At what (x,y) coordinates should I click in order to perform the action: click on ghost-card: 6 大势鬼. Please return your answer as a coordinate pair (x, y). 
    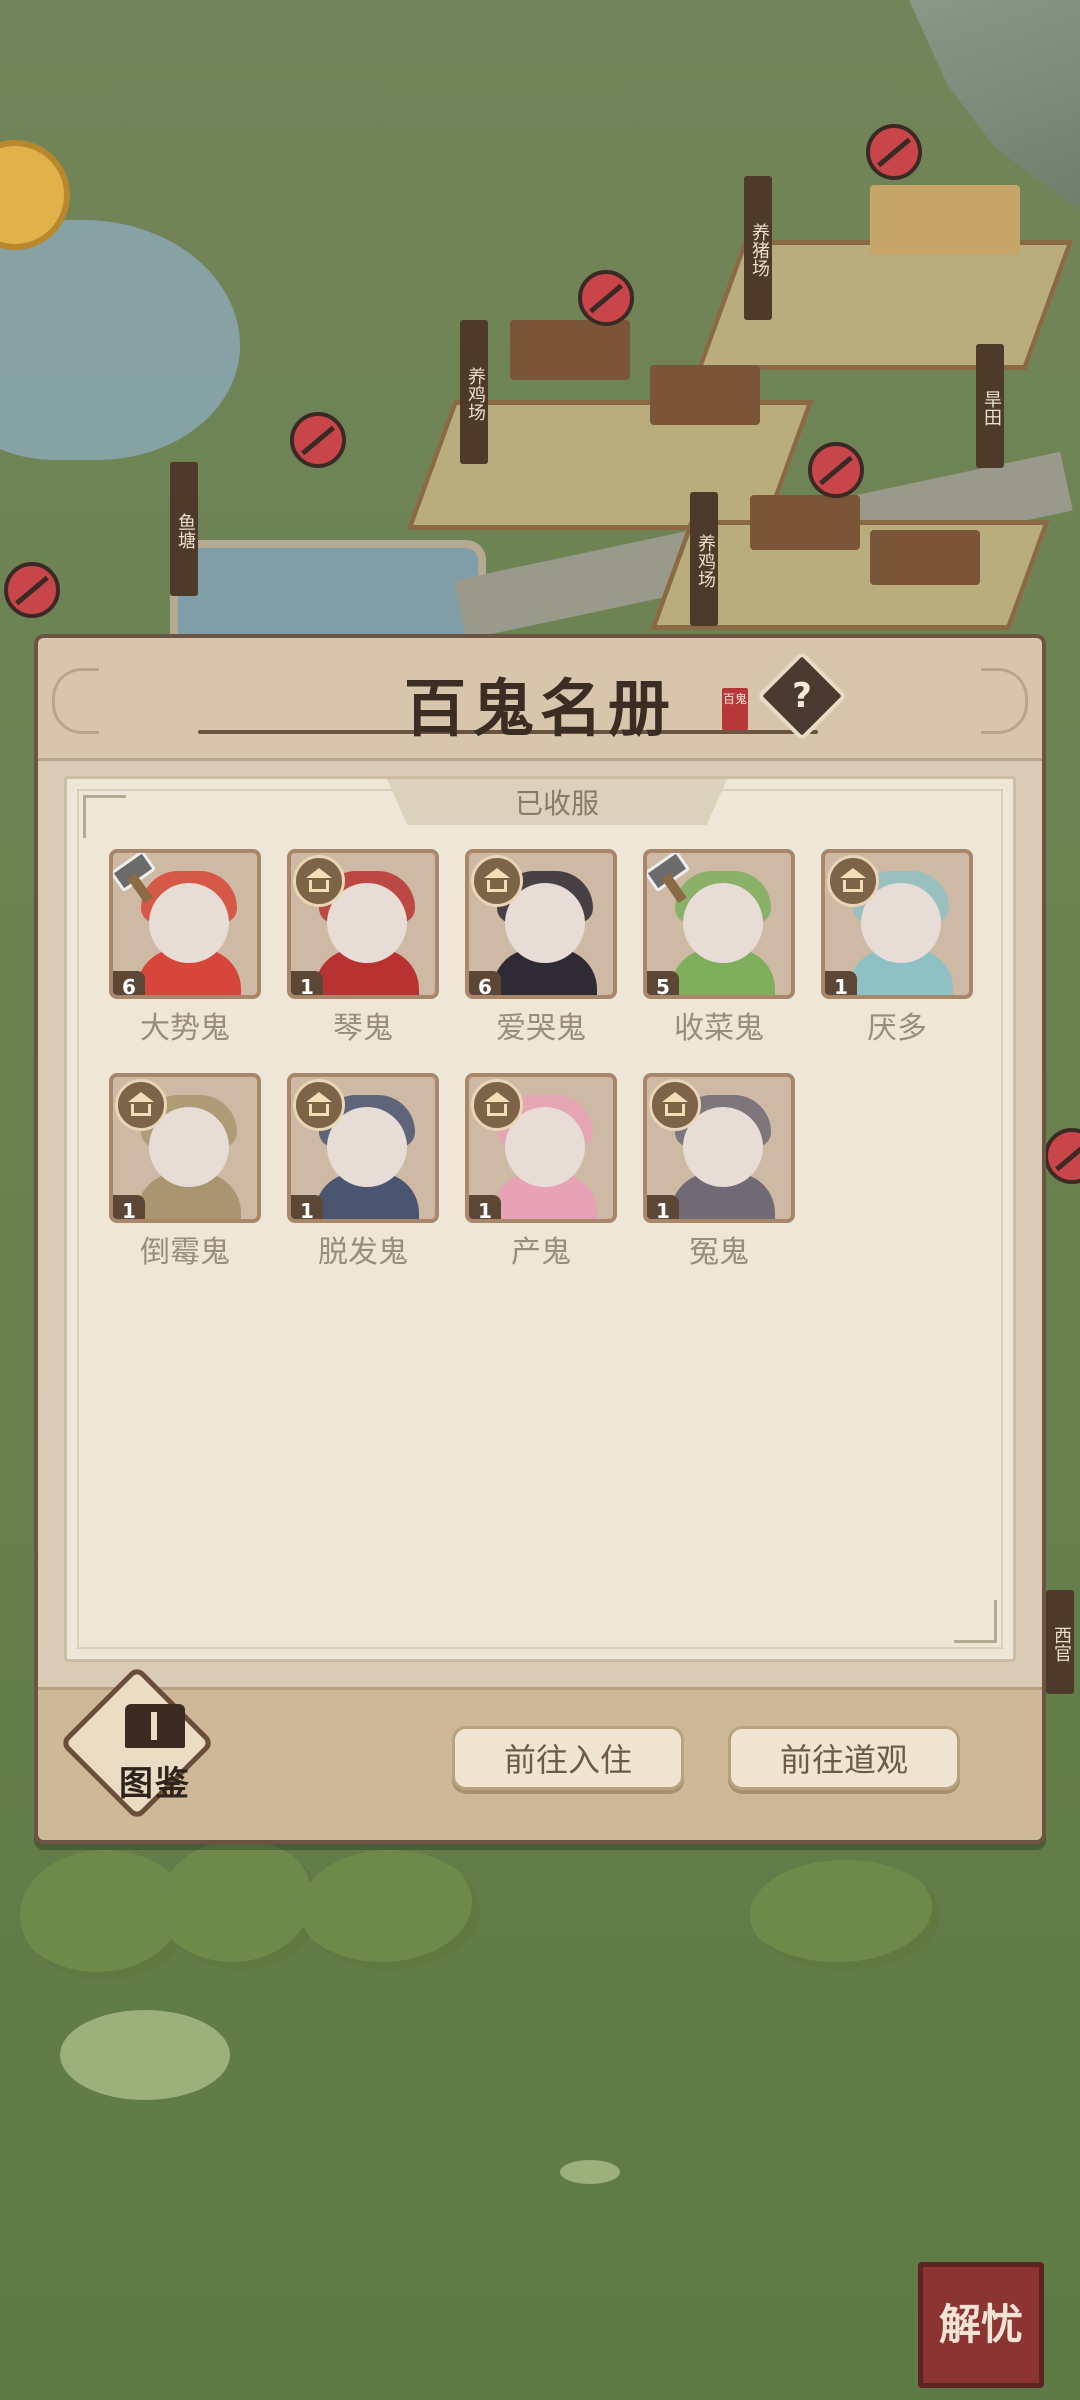
    Looking at the image, I should click on (187, 947).